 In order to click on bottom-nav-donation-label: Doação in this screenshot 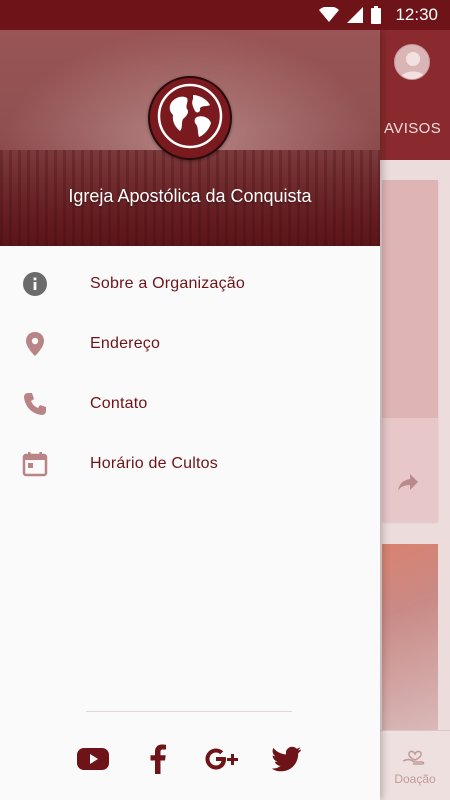, I will do `click(415, 779)`.